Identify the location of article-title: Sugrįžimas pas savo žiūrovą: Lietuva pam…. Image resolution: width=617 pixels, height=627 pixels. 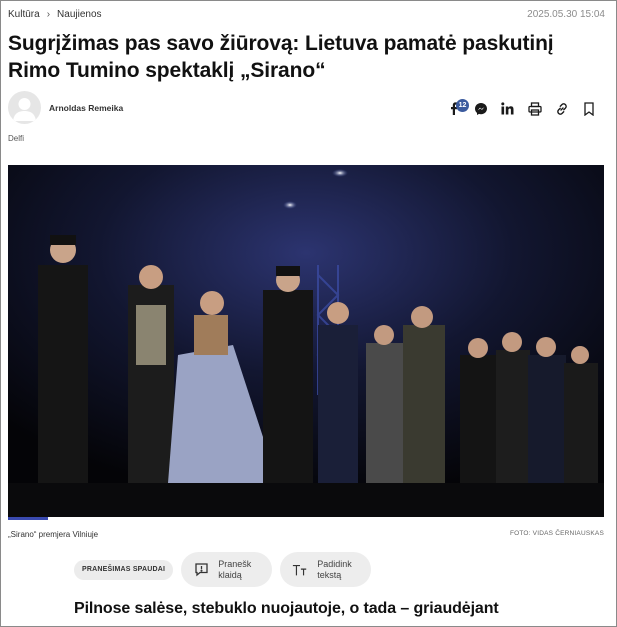
(281, 57).